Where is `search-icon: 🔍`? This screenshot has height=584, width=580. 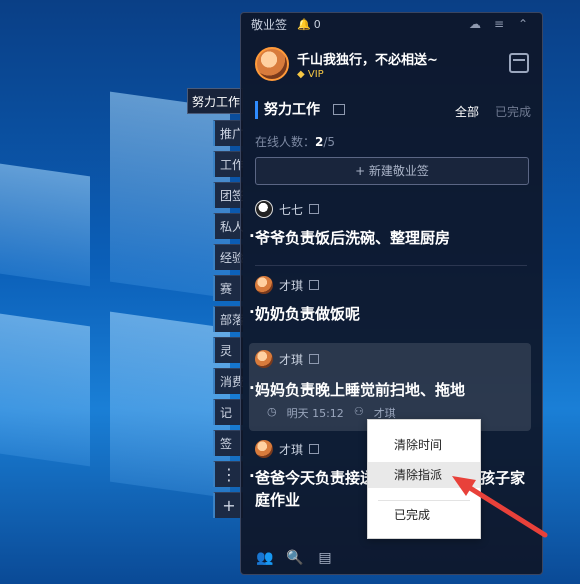
search-icon: 🔍 is located at coordinates (295, 558).